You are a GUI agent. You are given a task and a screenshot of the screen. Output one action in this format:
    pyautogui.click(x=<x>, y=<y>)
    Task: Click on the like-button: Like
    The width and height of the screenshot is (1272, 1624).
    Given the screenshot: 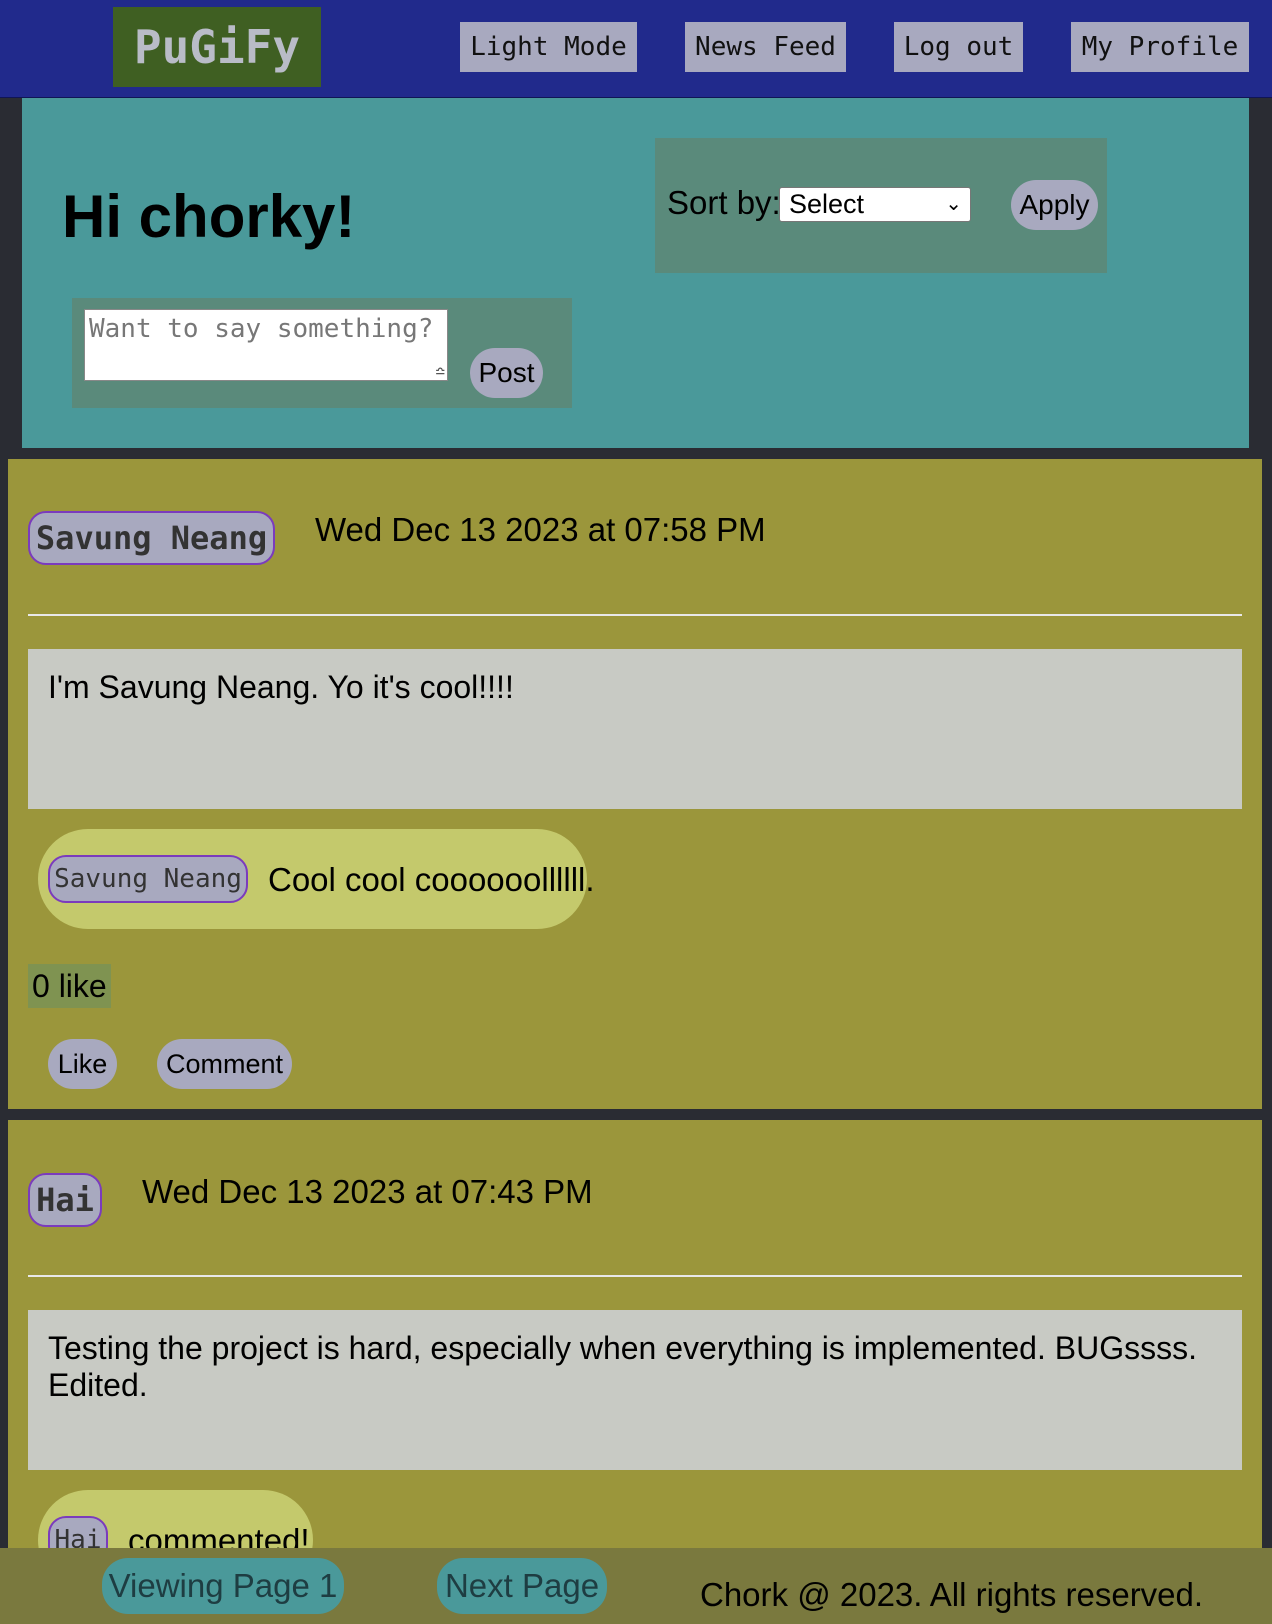 What is the action you would take?
    pyautogui.click(x=82, y=1064)
    